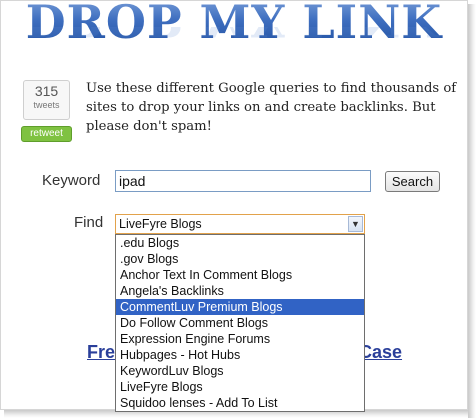 This screenshot has height=418, width=476. Describe the element at coordinates (240, 403) in the screenshot. I see `dropdown-option: Squidoo lenses - Add To List` at that location.